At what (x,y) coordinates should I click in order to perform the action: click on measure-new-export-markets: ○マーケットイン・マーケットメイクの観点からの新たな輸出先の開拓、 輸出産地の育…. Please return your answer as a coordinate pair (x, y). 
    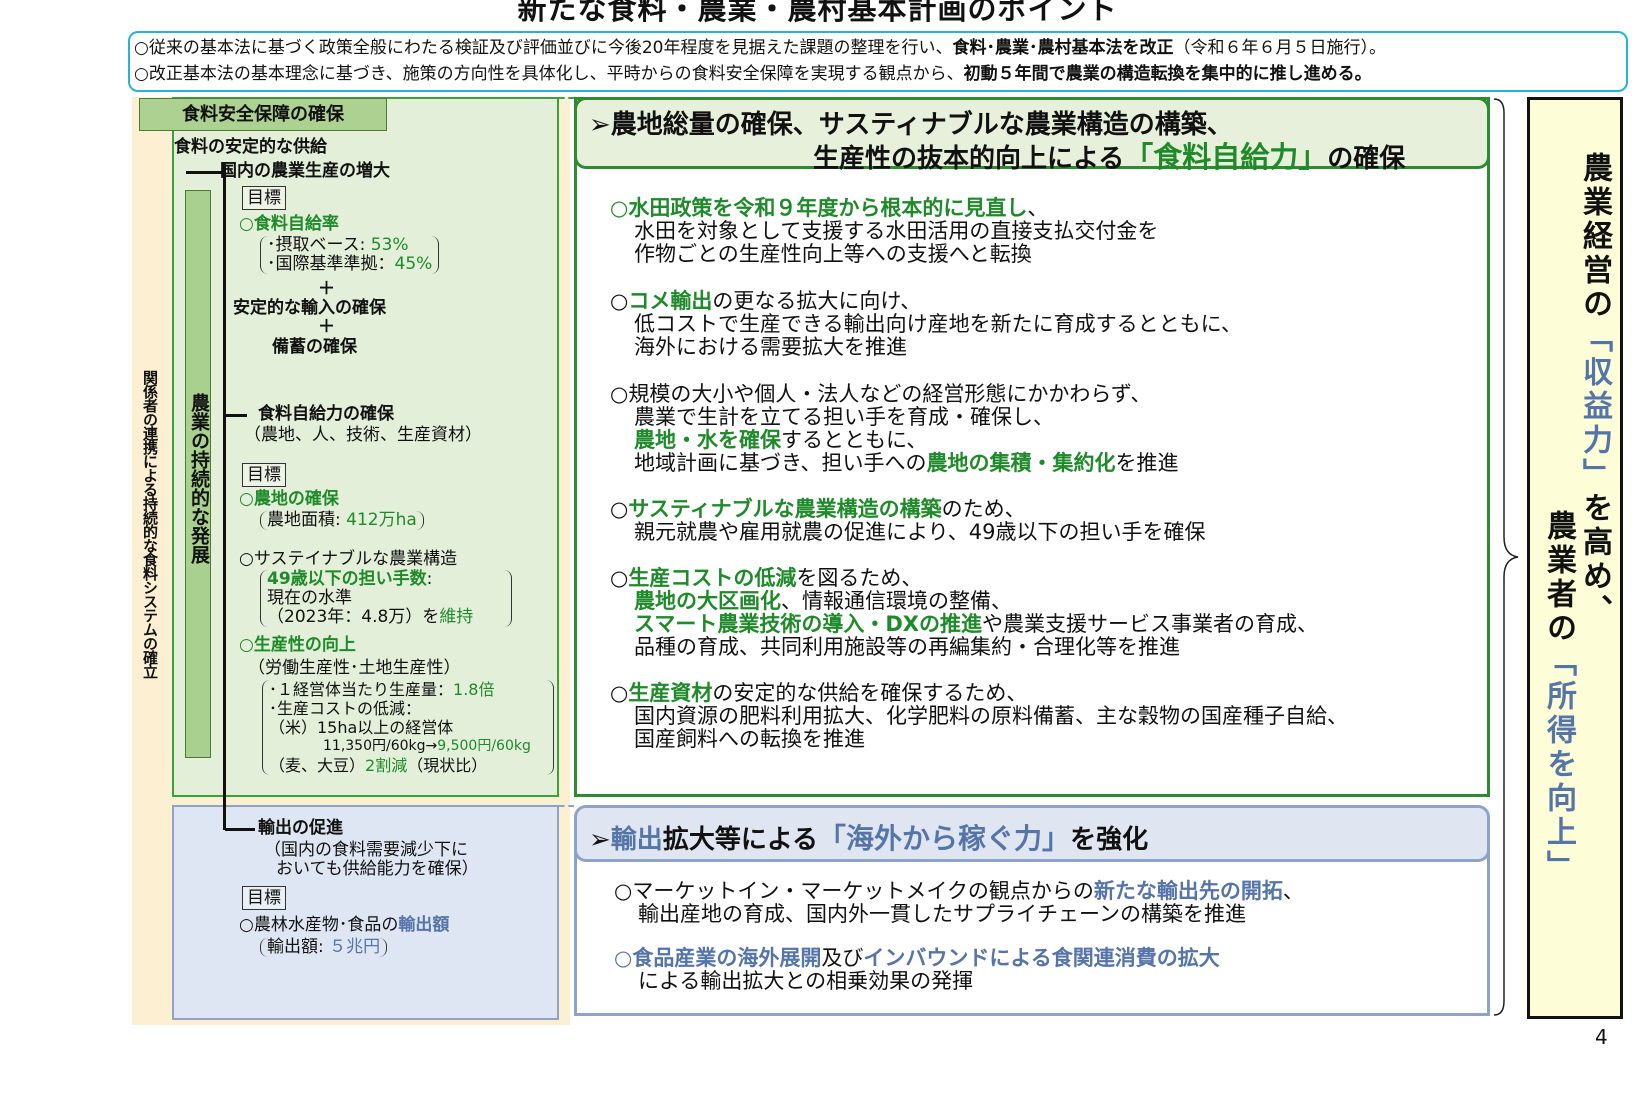
    Looking at the image, I should click on (959, 902).